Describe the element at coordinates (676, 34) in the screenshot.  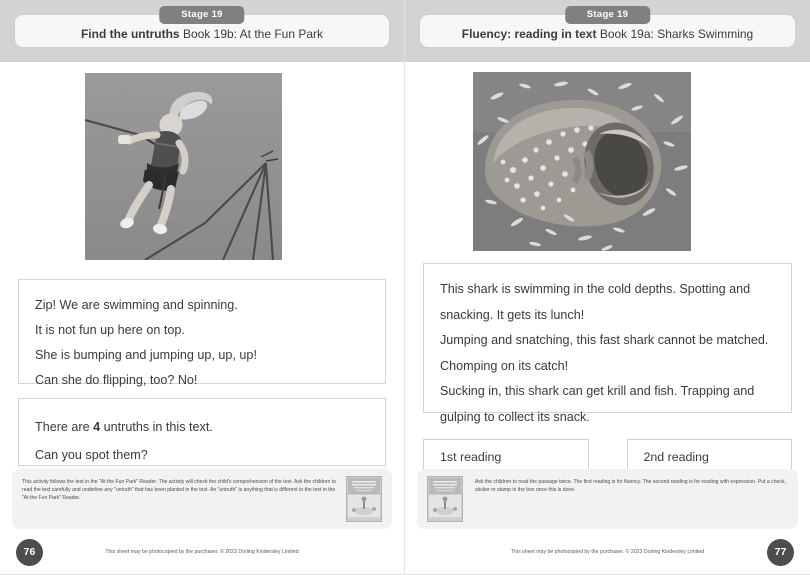
I see `right-book-reference: Book 19a: Sharks Swimming` at that location.